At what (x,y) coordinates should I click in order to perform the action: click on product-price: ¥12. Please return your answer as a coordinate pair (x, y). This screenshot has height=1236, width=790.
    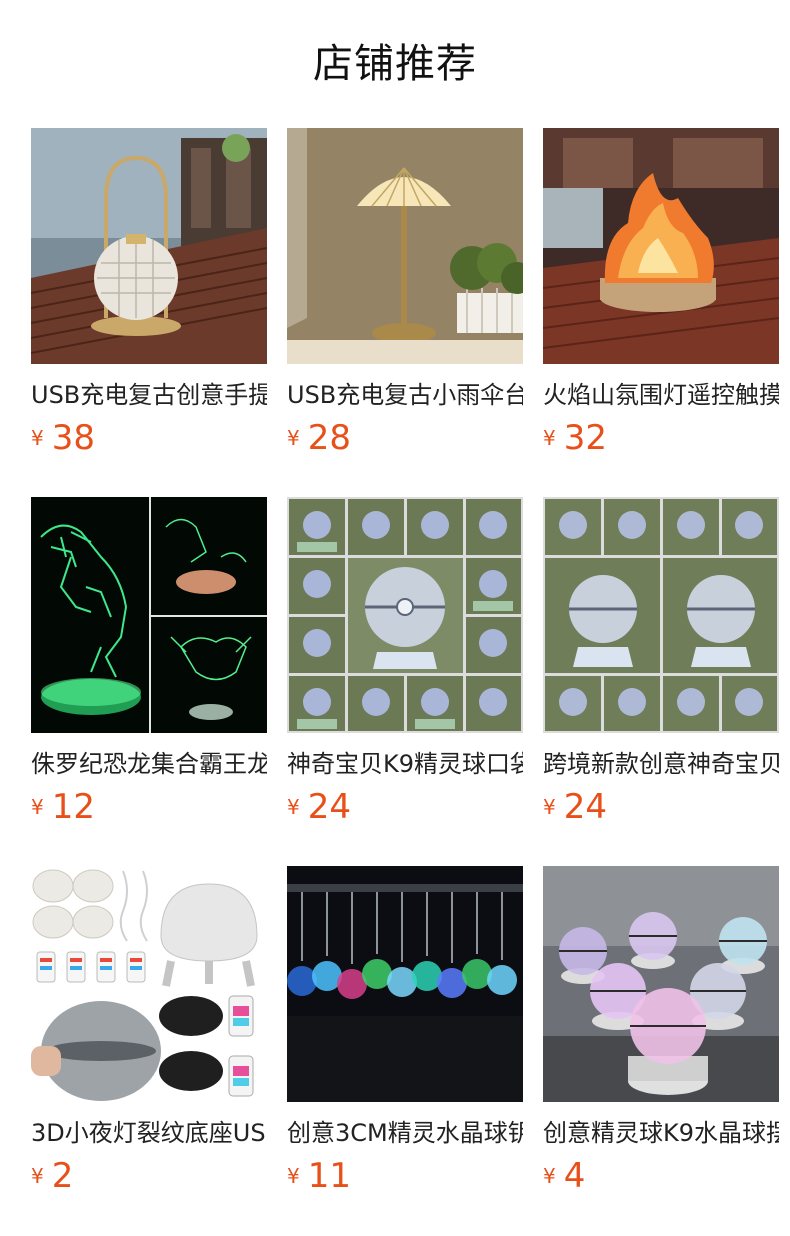
    Looking at the image, I should click on (63, 807).